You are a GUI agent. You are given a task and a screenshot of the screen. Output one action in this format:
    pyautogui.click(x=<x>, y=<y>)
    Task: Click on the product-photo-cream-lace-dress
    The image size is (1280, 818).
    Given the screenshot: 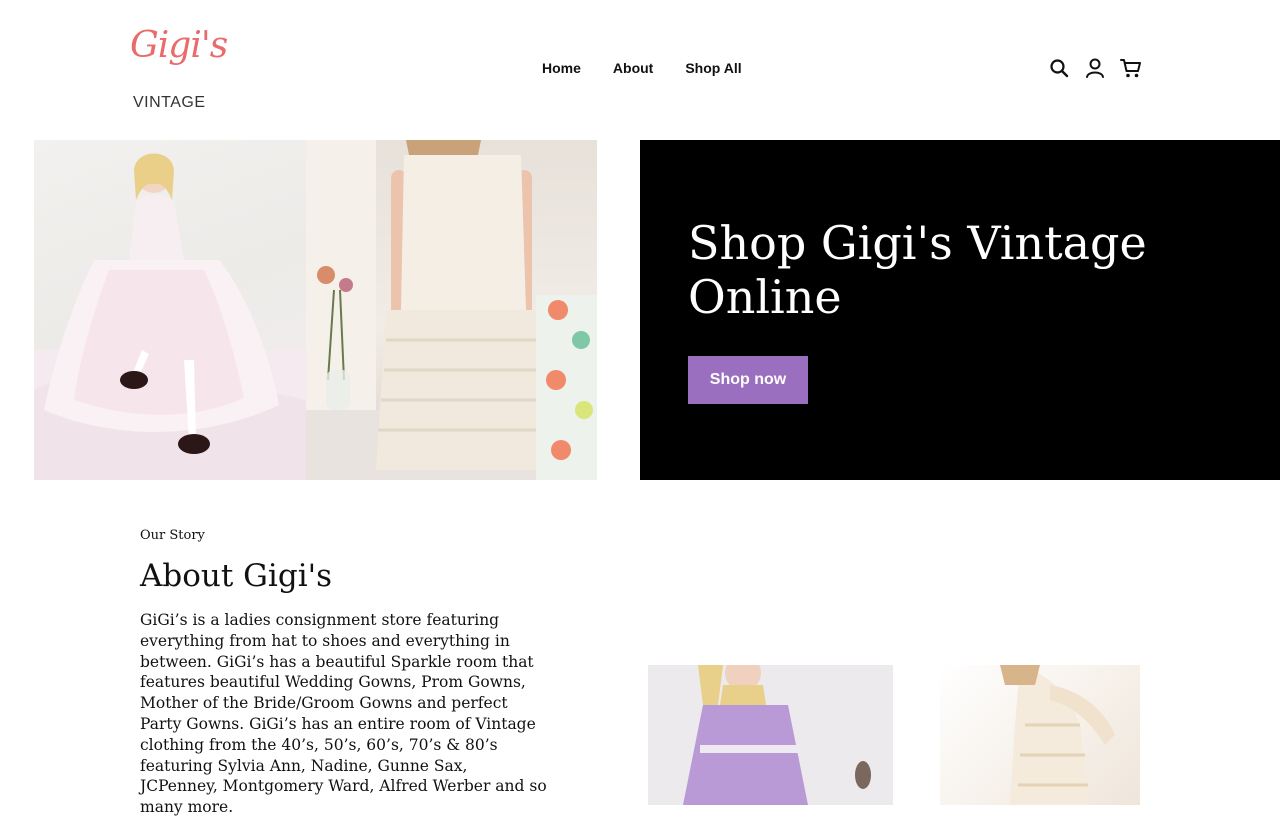 What is the action you would take?
    pyautogui.click(x=1040, y=735)
    